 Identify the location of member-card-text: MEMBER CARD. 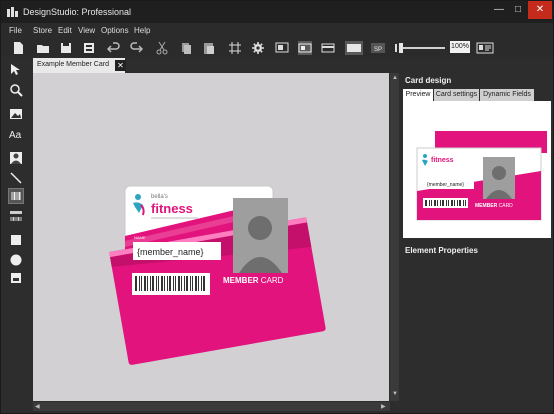
(253, 280).